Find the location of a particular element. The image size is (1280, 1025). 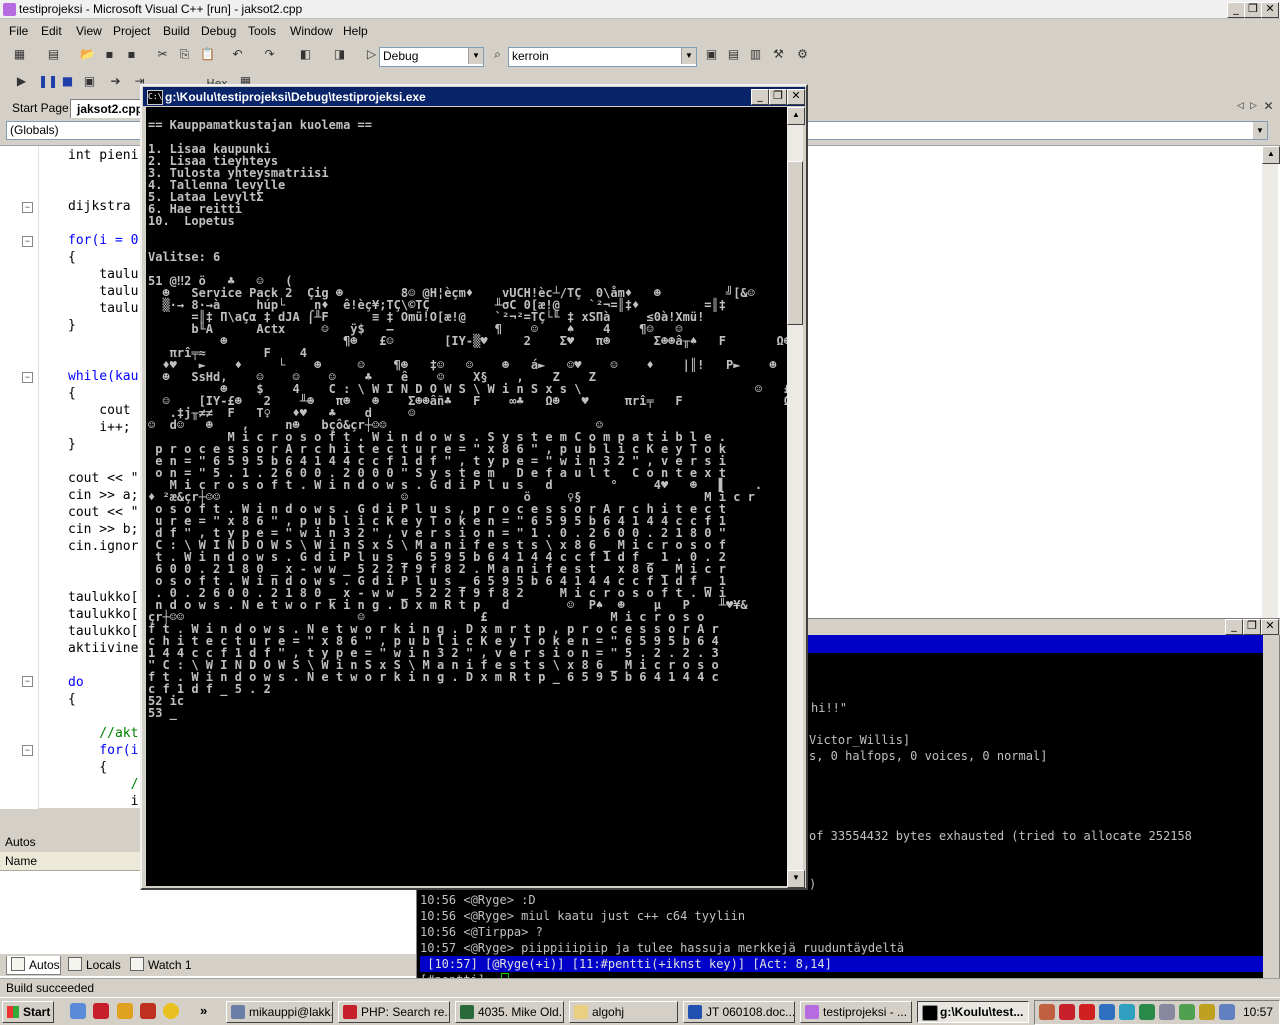

show-next-statement-icon: ➔ is located at coordinates (115, 81).